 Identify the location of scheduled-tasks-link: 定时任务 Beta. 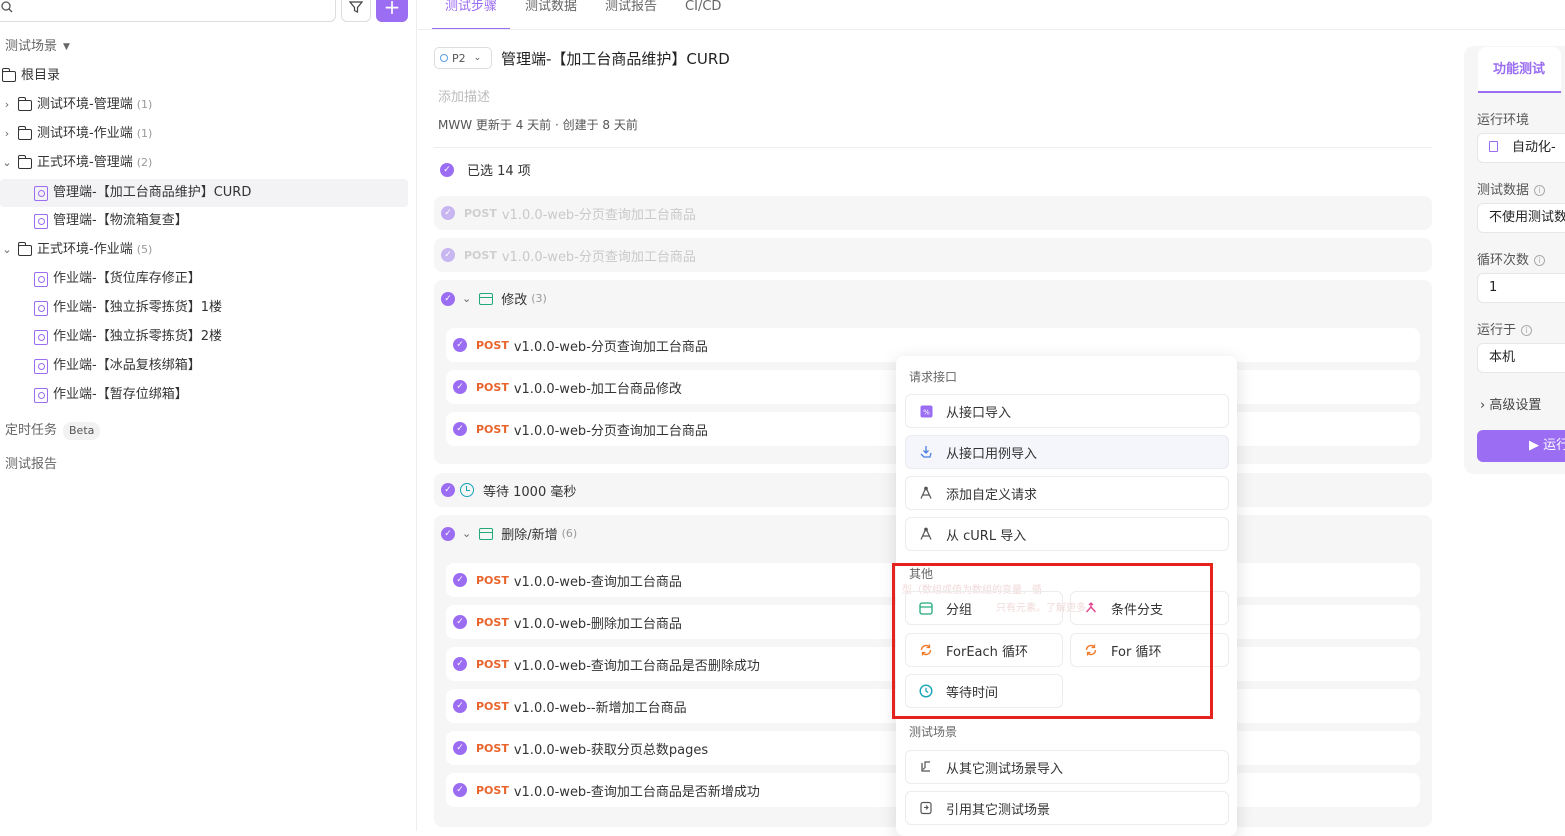
(53, 431).